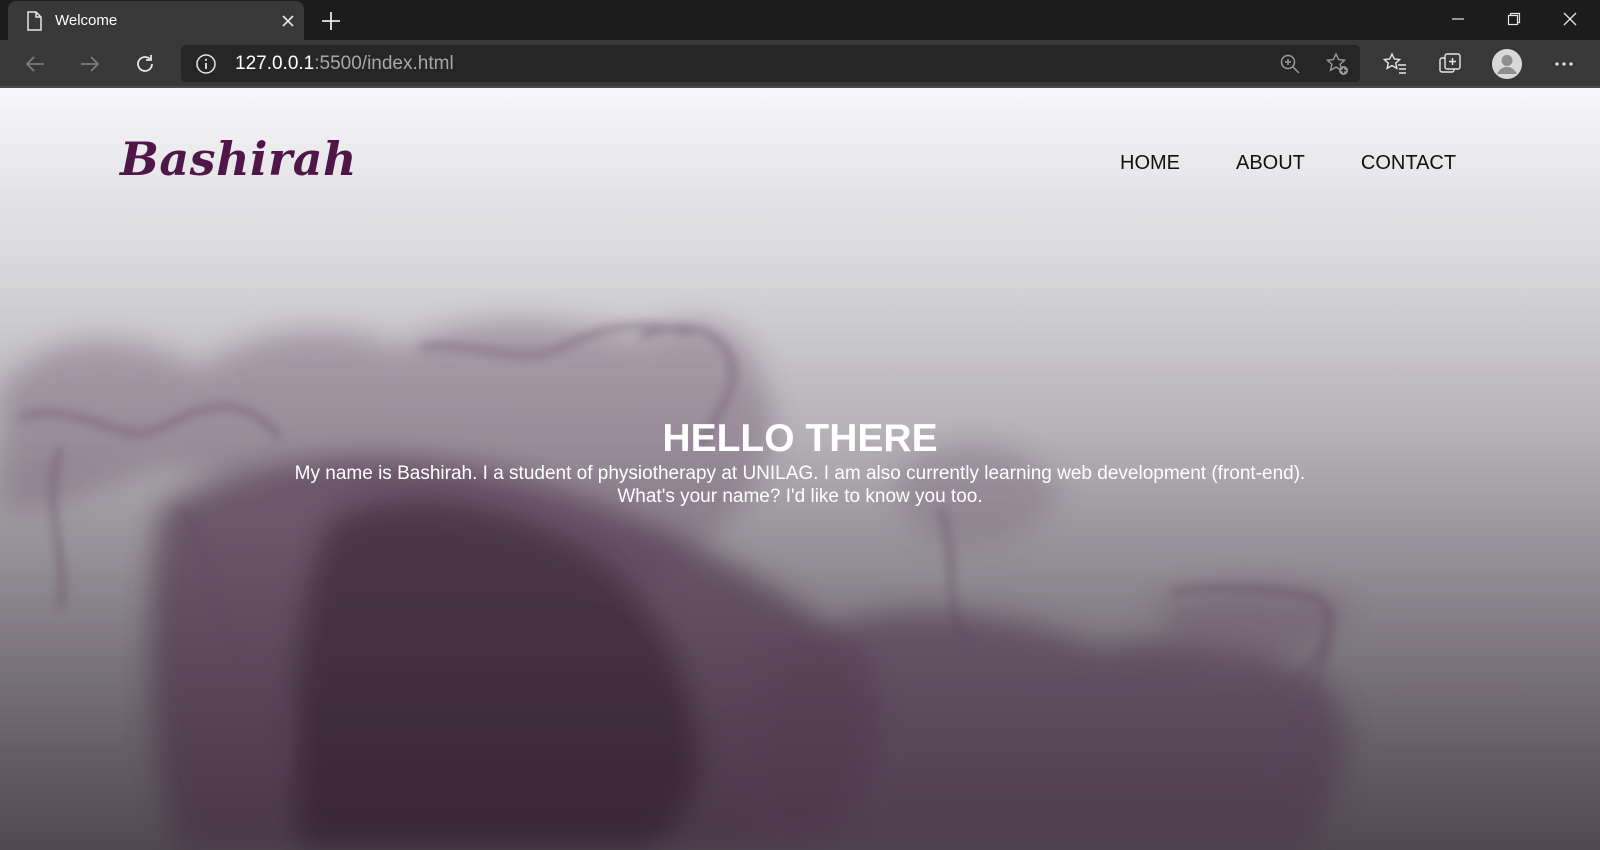 The width and height of the screenshot is (1600, 850). What do you see at coordinates (86, 20) in the screenshot?
I see `tab-title: Welcome` at bounding box center [86, 20].